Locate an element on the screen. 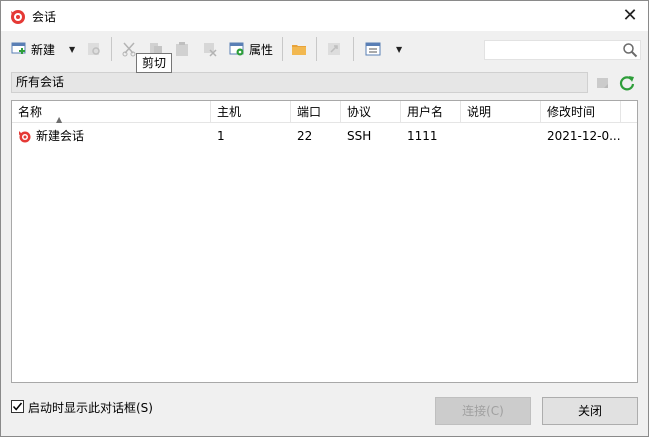  show-on-startup-label: 启动时显示此对话框(S) is located at coordinates (90, 408).